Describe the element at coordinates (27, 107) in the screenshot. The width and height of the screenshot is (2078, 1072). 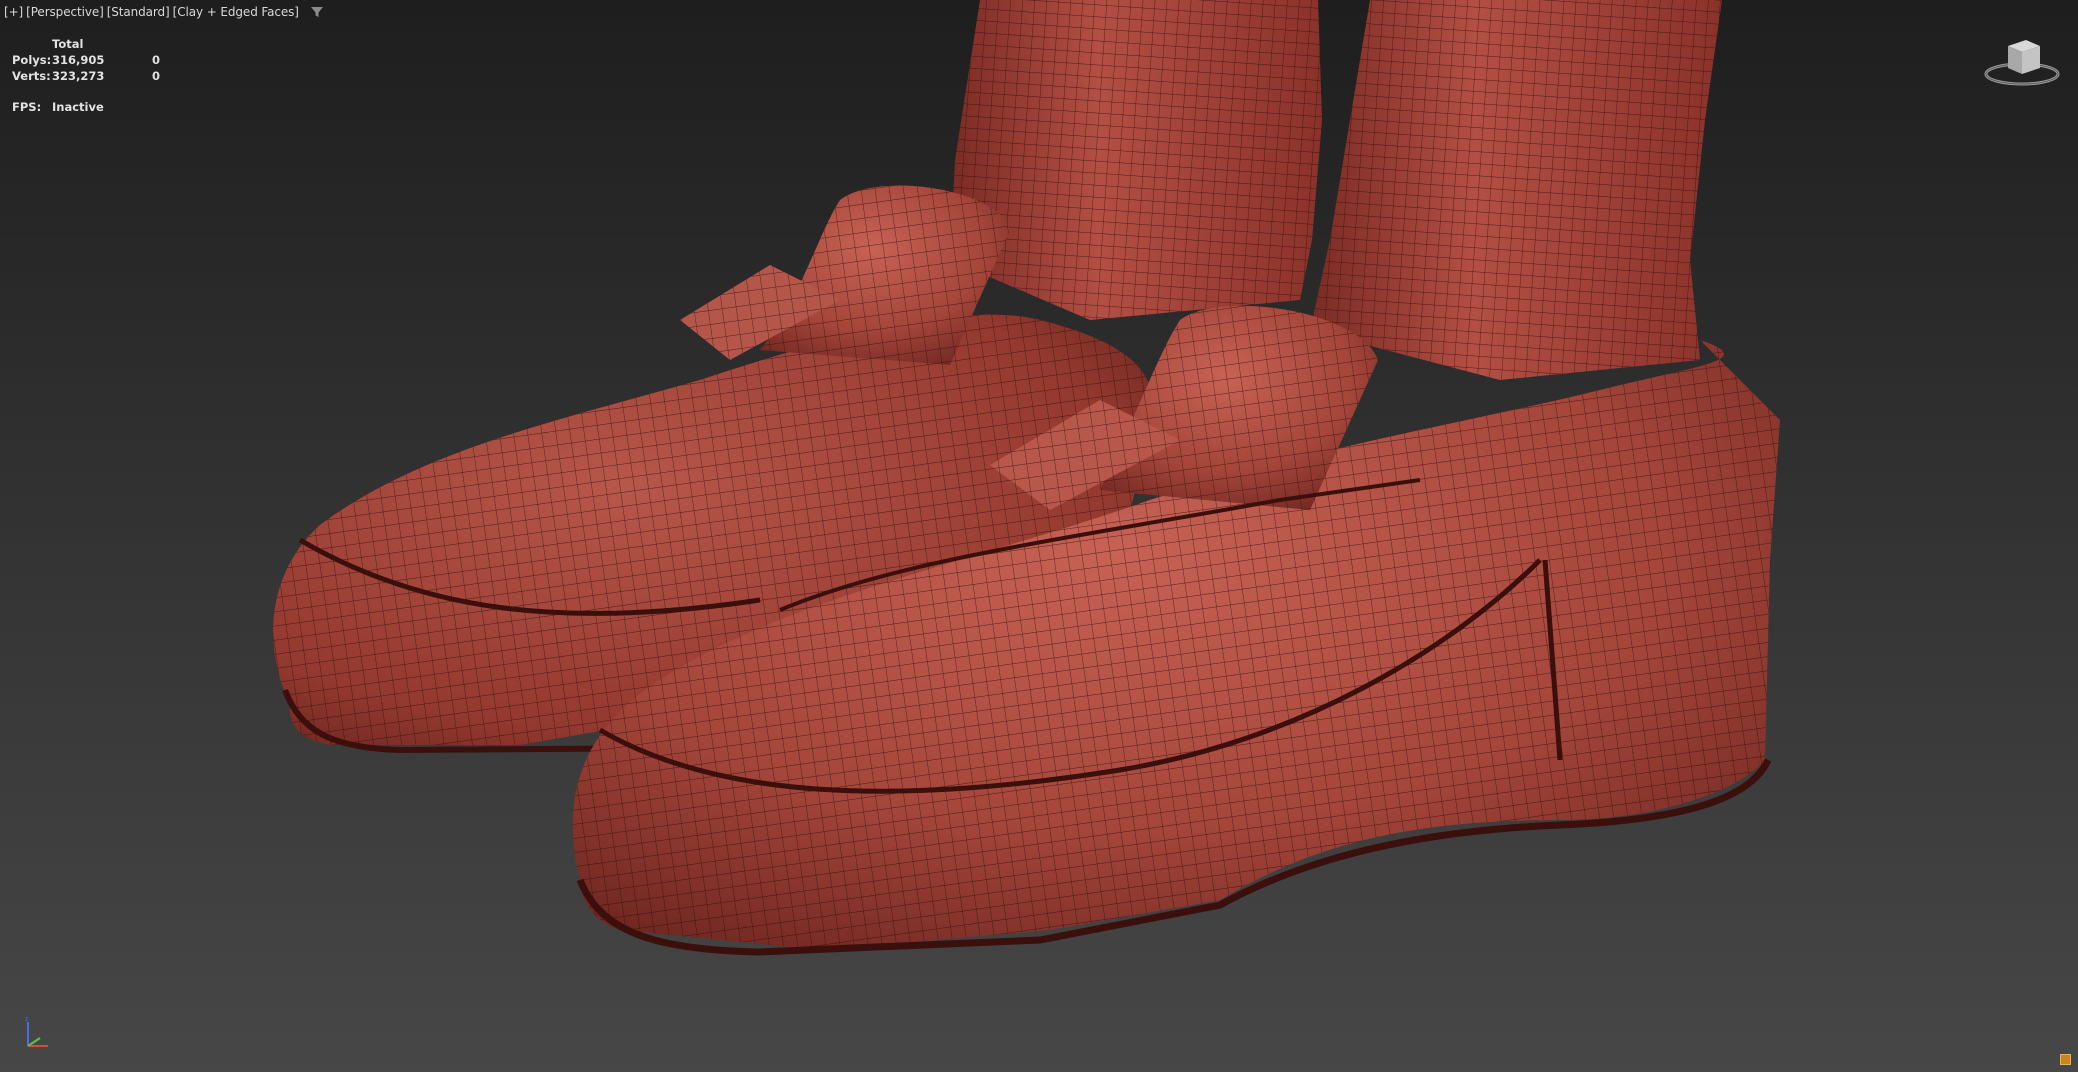
I see `fps-label: FPS:` at that location.